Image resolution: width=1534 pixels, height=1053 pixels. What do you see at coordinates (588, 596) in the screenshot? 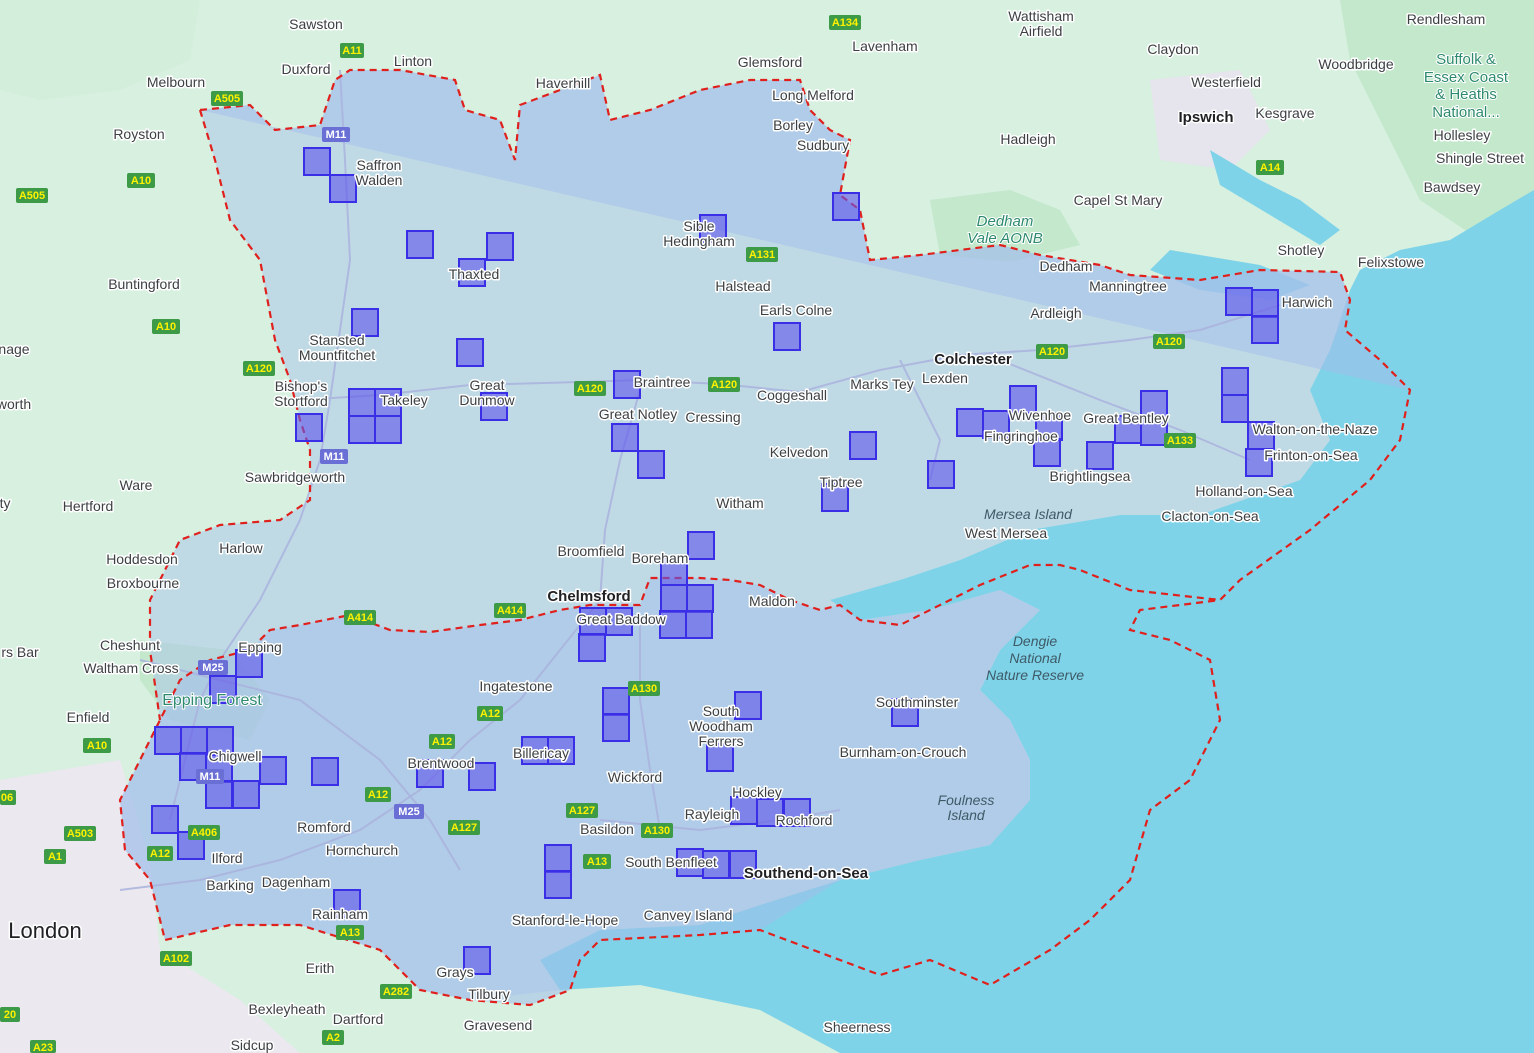
I see `svg-text: Chelmsford` at bounding box center [588, 596].